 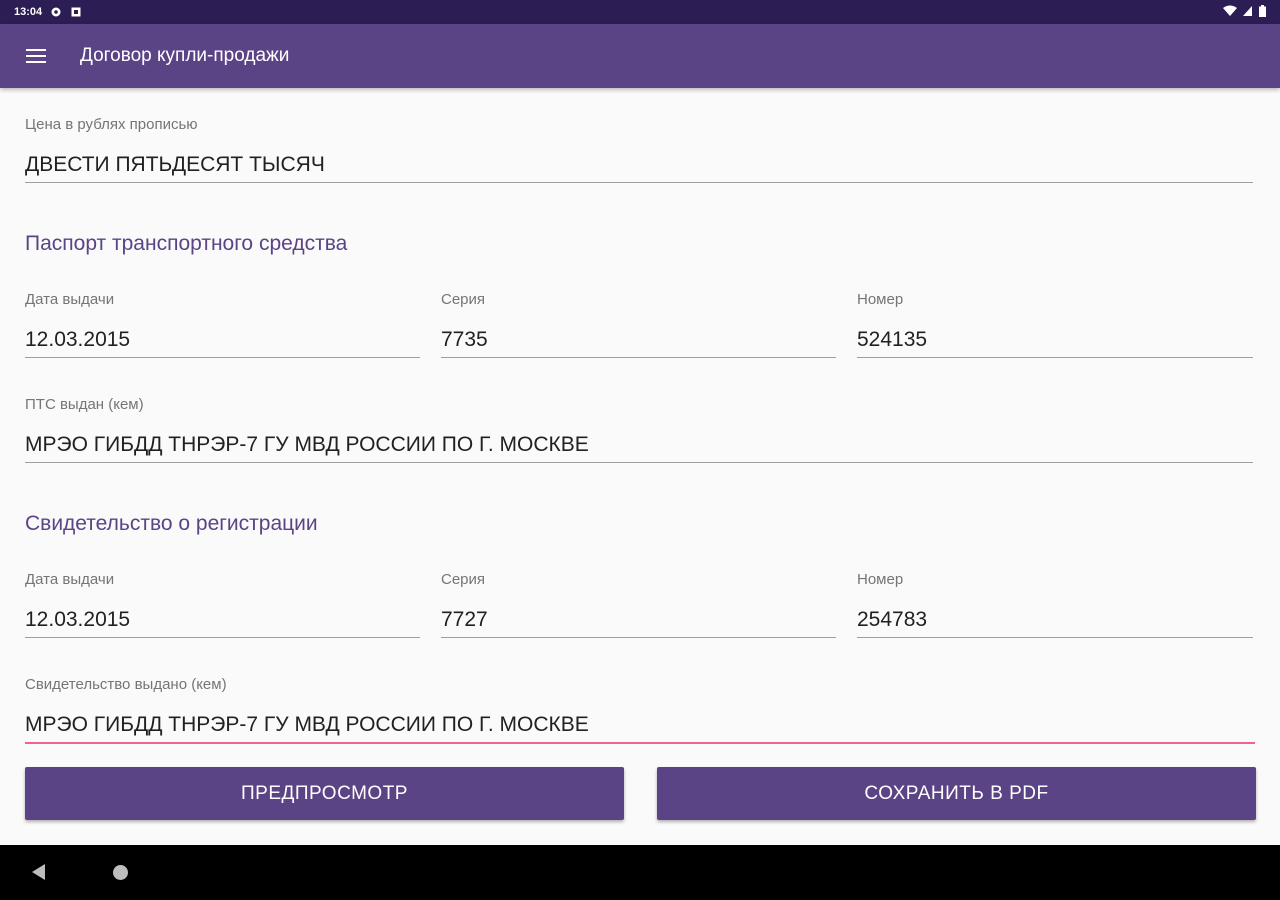 I want to click on reg-issuer-input, so click(x=640, y=725).